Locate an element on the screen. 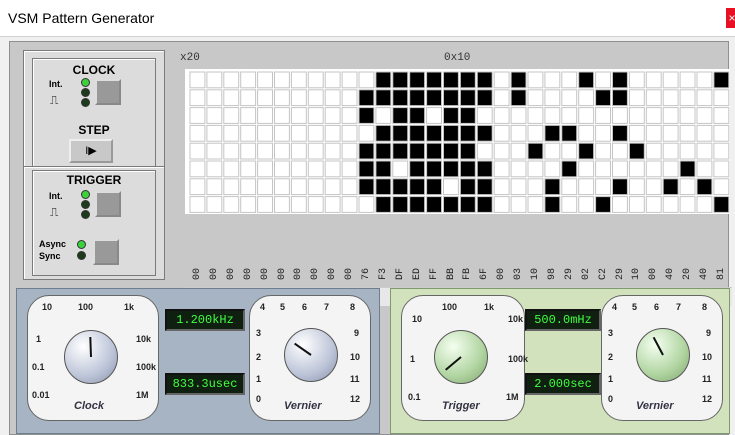 The image size is (735, 435). trigger-range-knob is located at coordinates (461, 357).